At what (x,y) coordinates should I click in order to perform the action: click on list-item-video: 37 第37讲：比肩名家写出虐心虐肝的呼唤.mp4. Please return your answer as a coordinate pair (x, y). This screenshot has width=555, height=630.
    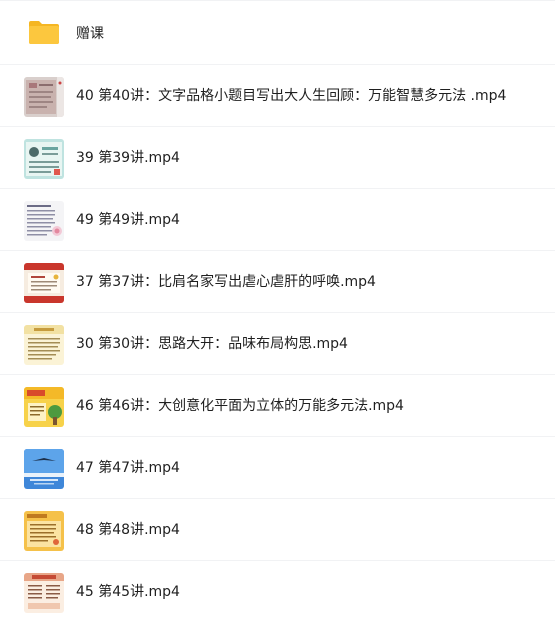
    Looking at the image, I should click on (277, 282).